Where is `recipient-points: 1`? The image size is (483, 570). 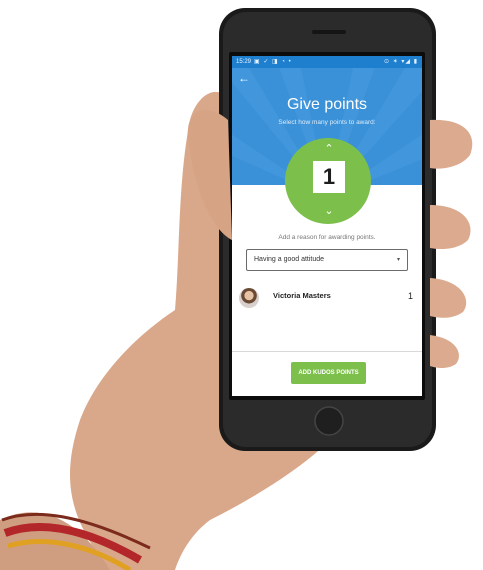 recipient-points: 1 is located at coordinates (411, 296).